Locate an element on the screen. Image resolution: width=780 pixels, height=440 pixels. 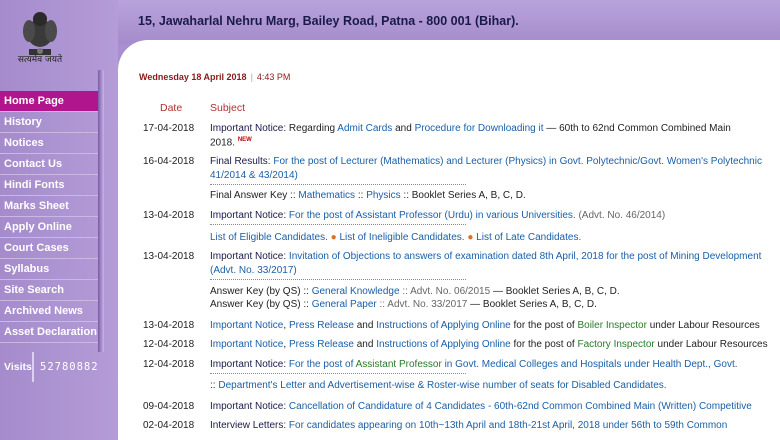
factory-inspector-link: Factory Inspector is located at coordinates (615, 344).